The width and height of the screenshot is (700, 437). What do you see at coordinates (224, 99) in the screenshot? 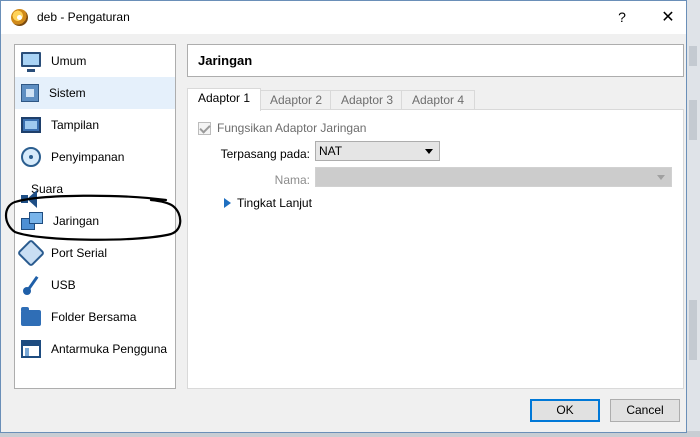
I see `tab-adaptor-1: Adaptor 1` at bounding box center [224, 99].